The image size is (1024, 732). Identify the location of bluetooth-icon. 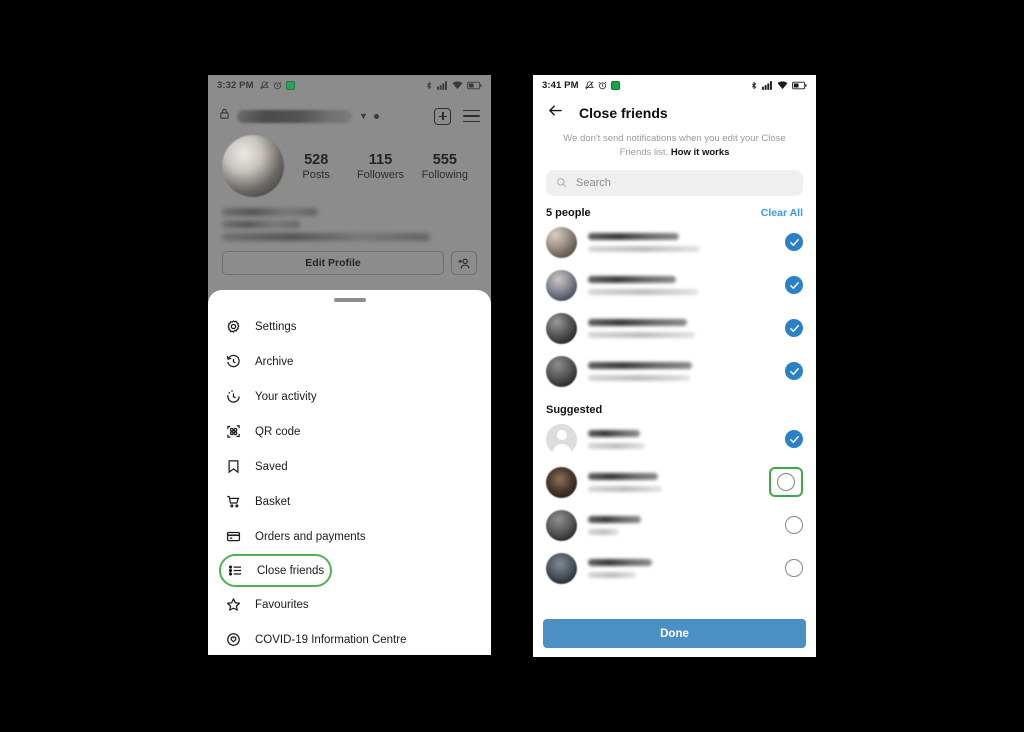
(754, 85).